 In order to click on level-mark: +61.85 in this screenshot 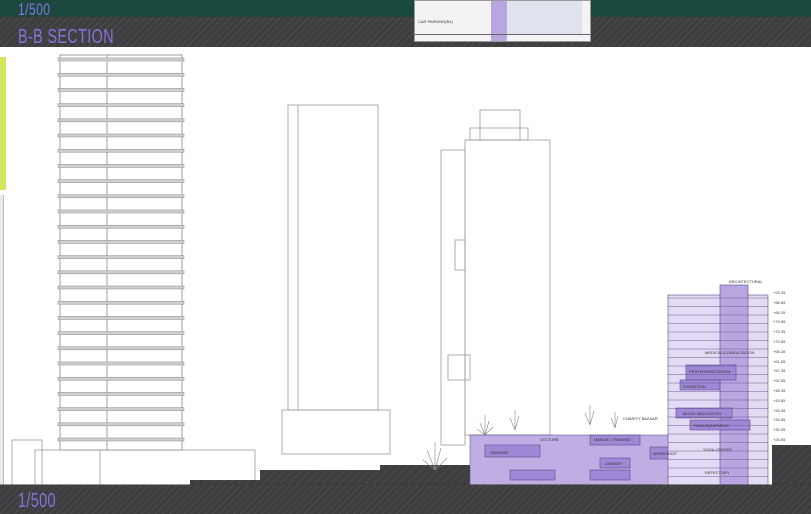, I will do `click(779, 361)`.